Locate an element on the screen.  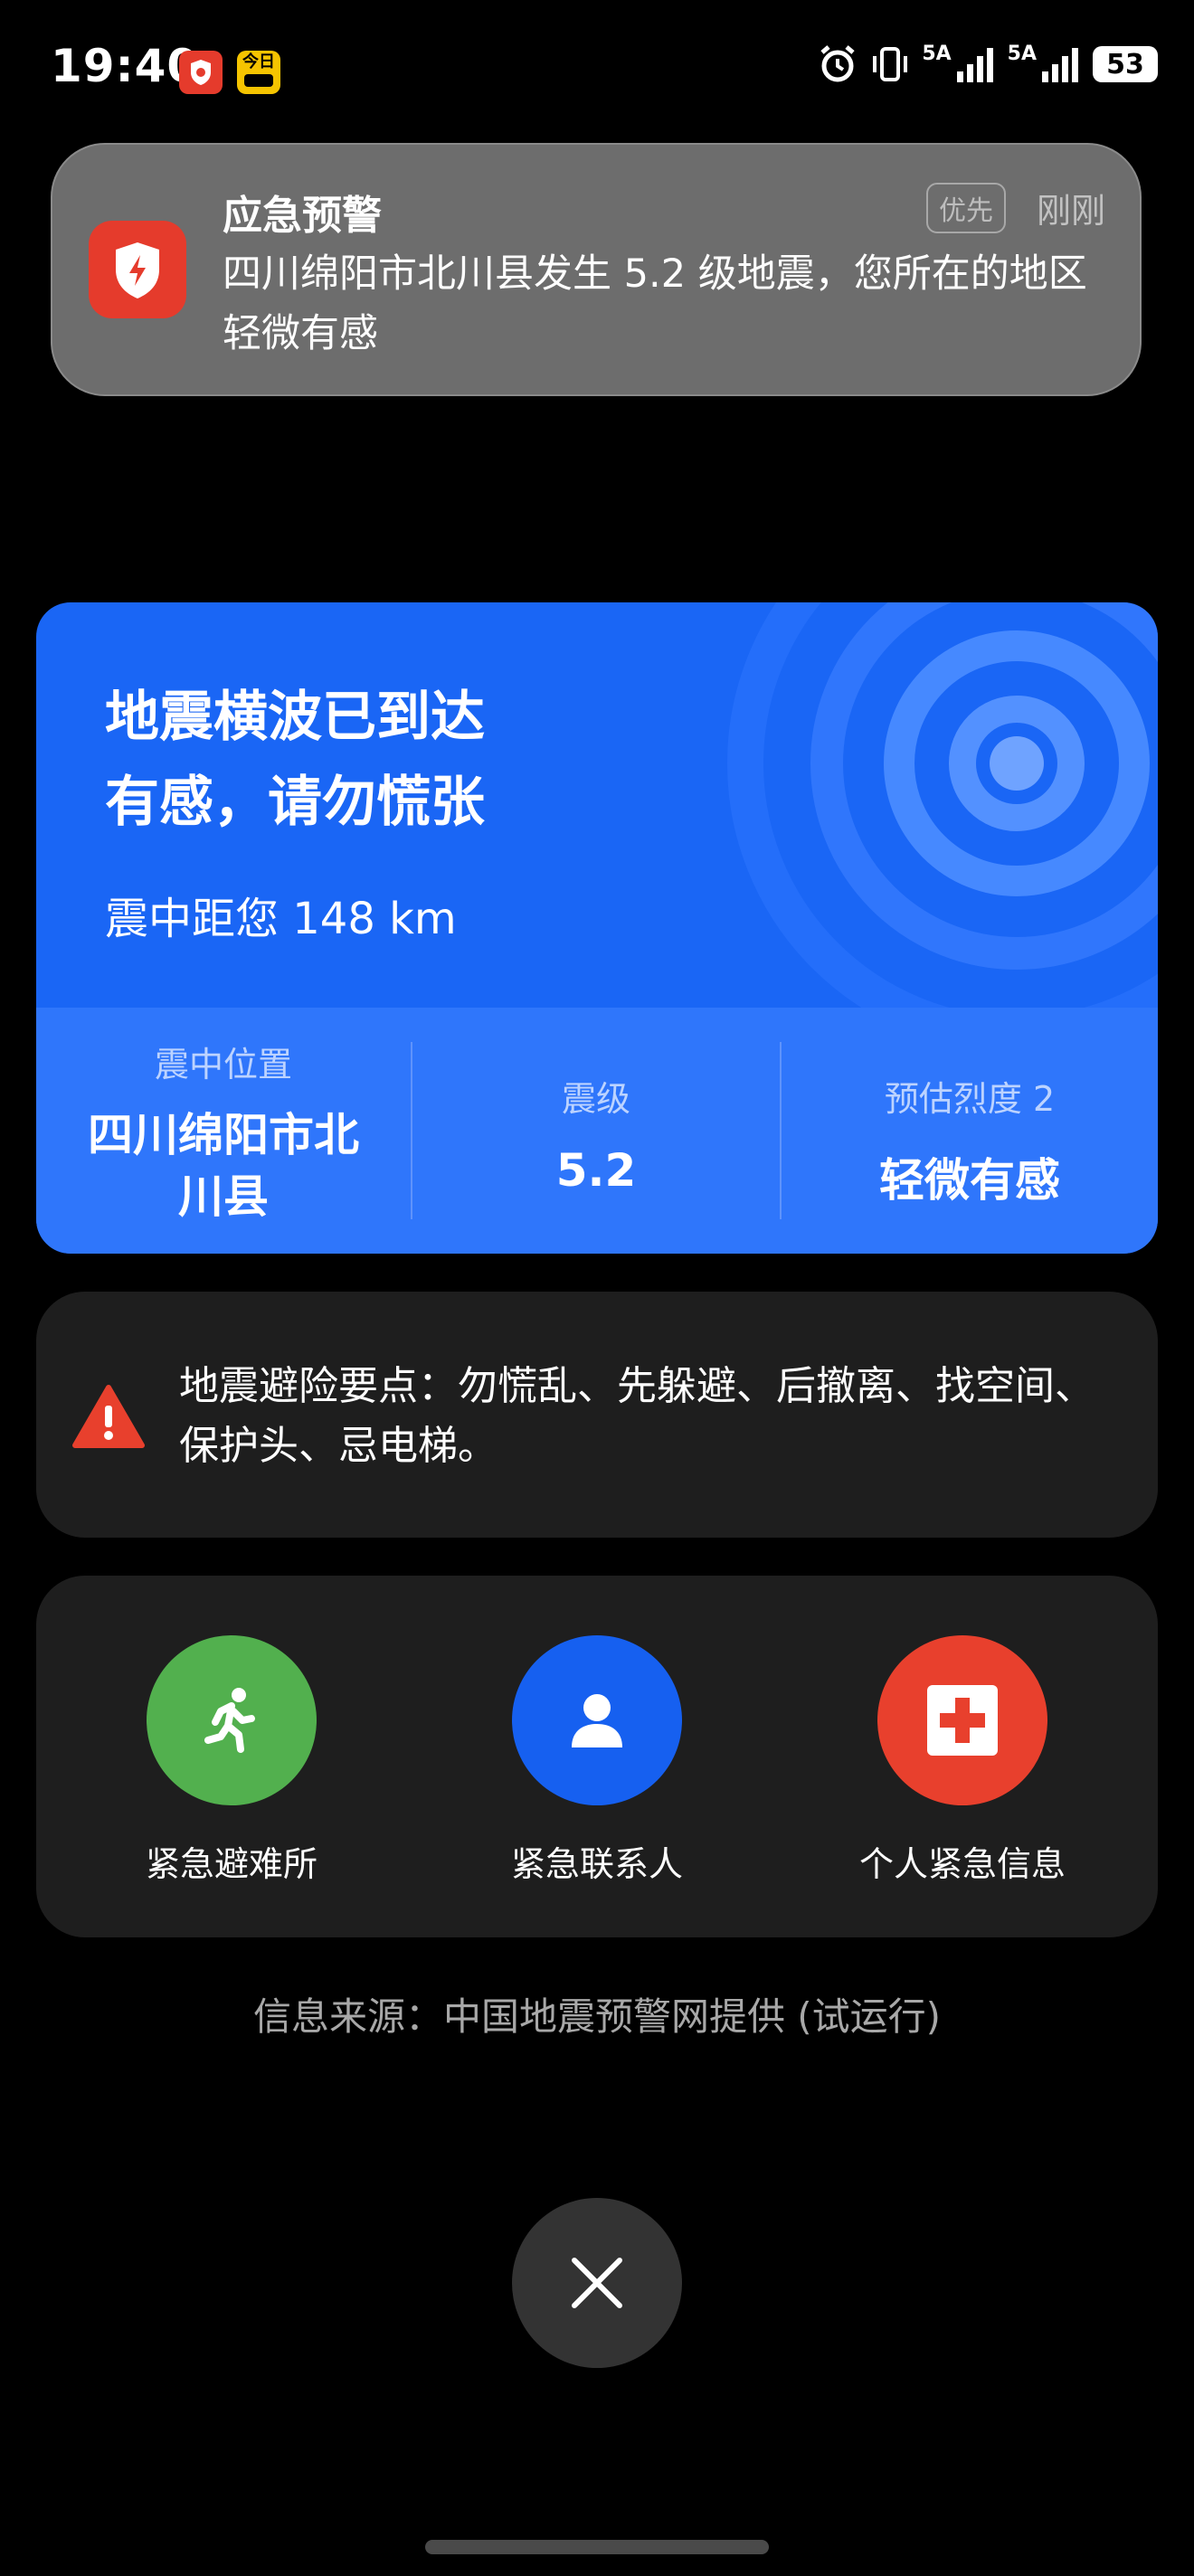
battery-level: 53 is located at coordinates (1125, 64).